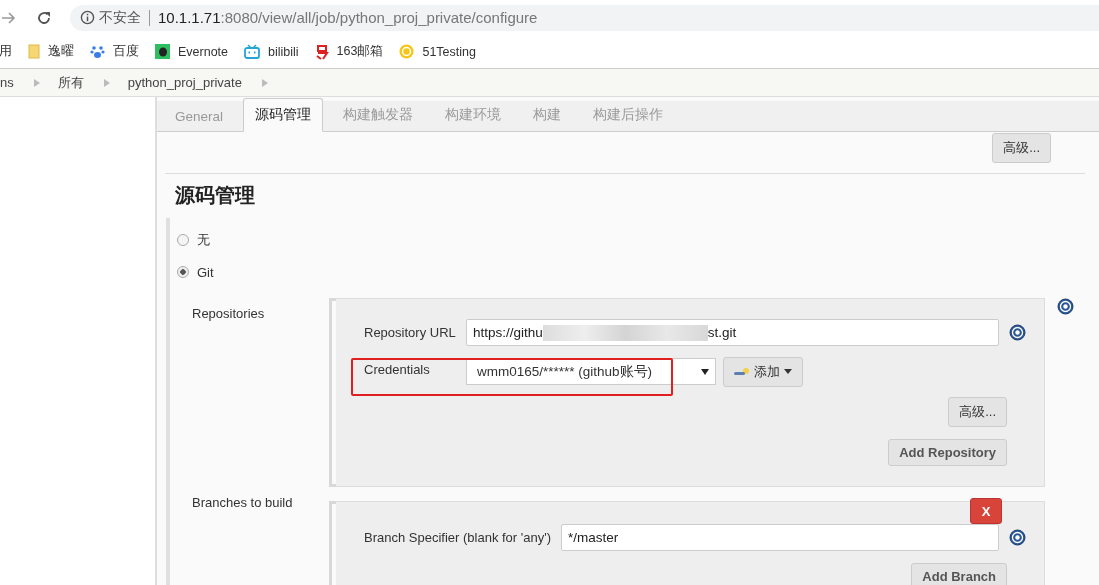  What do you see at coordinates (788, 371) in the screenshot?
I see `caret-icon` at bounding box center [788, 371].